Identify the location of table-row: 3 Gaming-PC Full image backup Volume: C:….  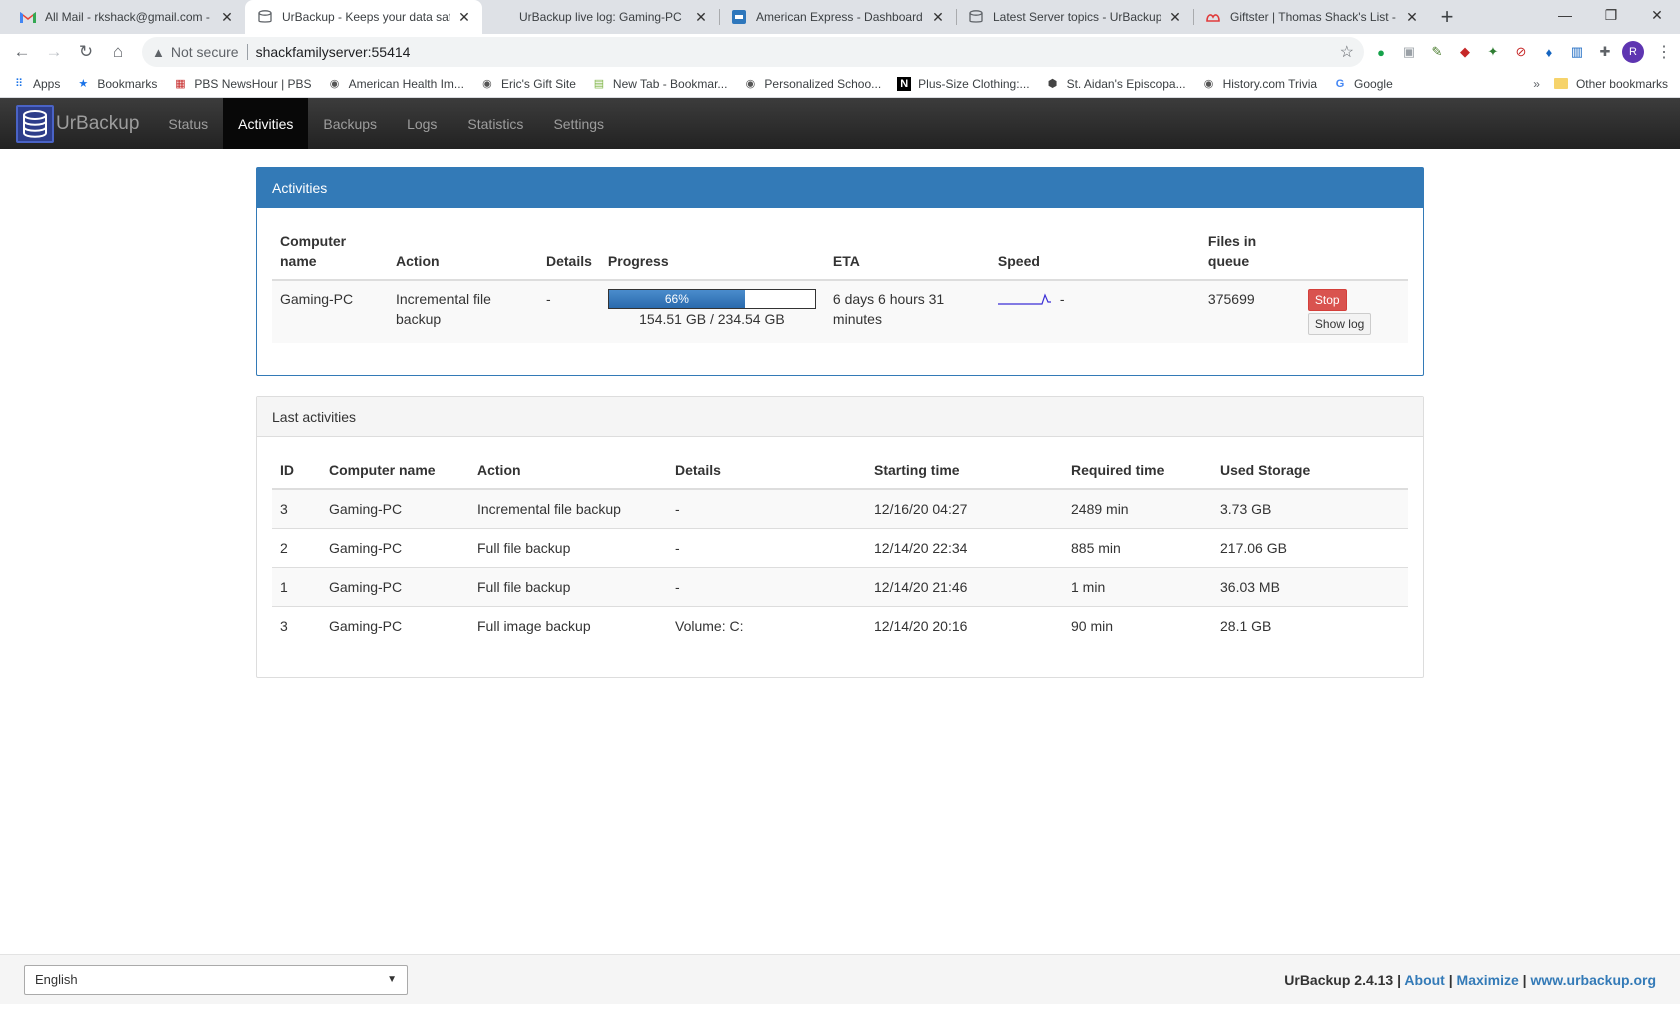
(840, 625).